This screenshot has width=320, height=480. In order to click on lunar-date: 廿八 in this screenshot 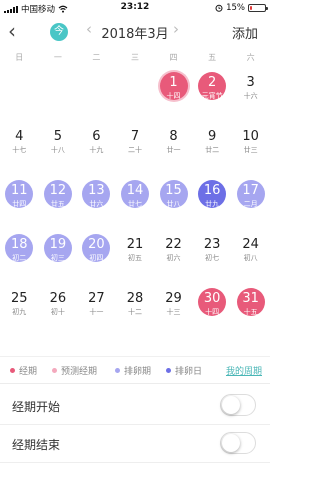, I will do `click(173, 204)`.